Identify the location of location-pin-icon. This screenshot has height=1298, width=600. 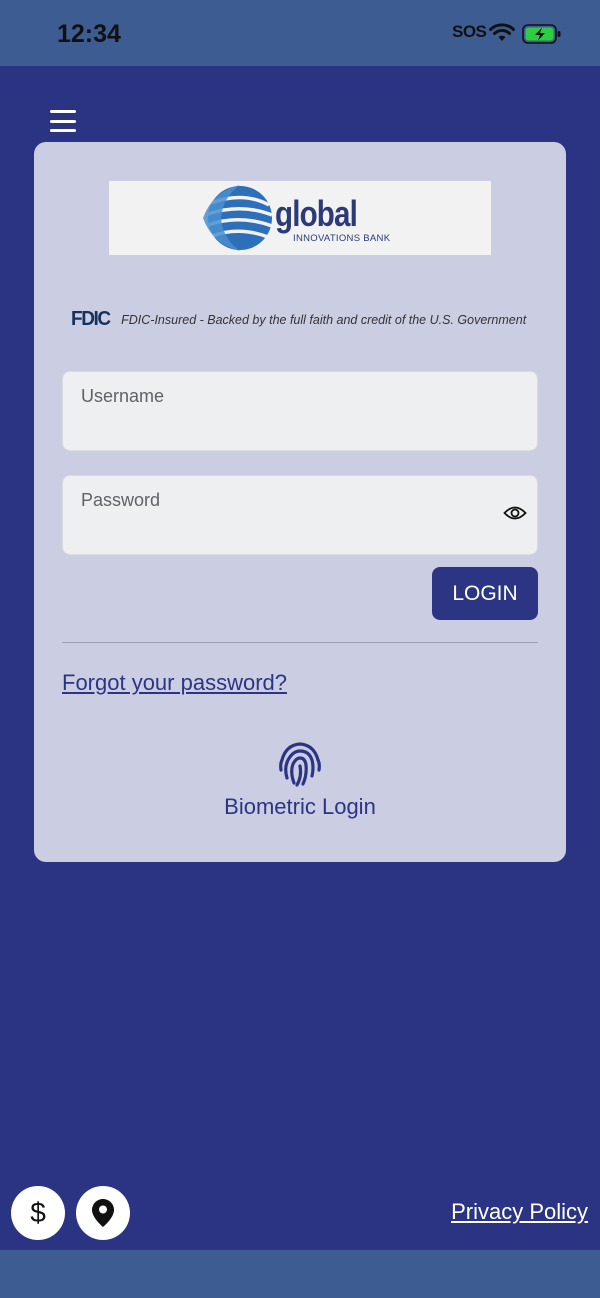
(103, 1213).